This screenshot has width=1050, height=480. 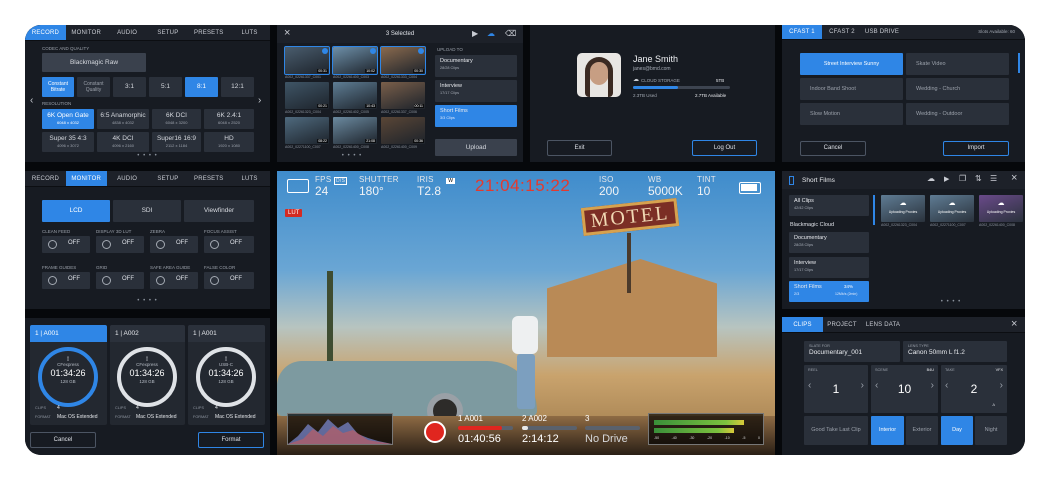 What do you see at coordinates (66, 244) in the screenshot?
I see `clean-feed-toggle: OFF` at bounding box center [66, 244].